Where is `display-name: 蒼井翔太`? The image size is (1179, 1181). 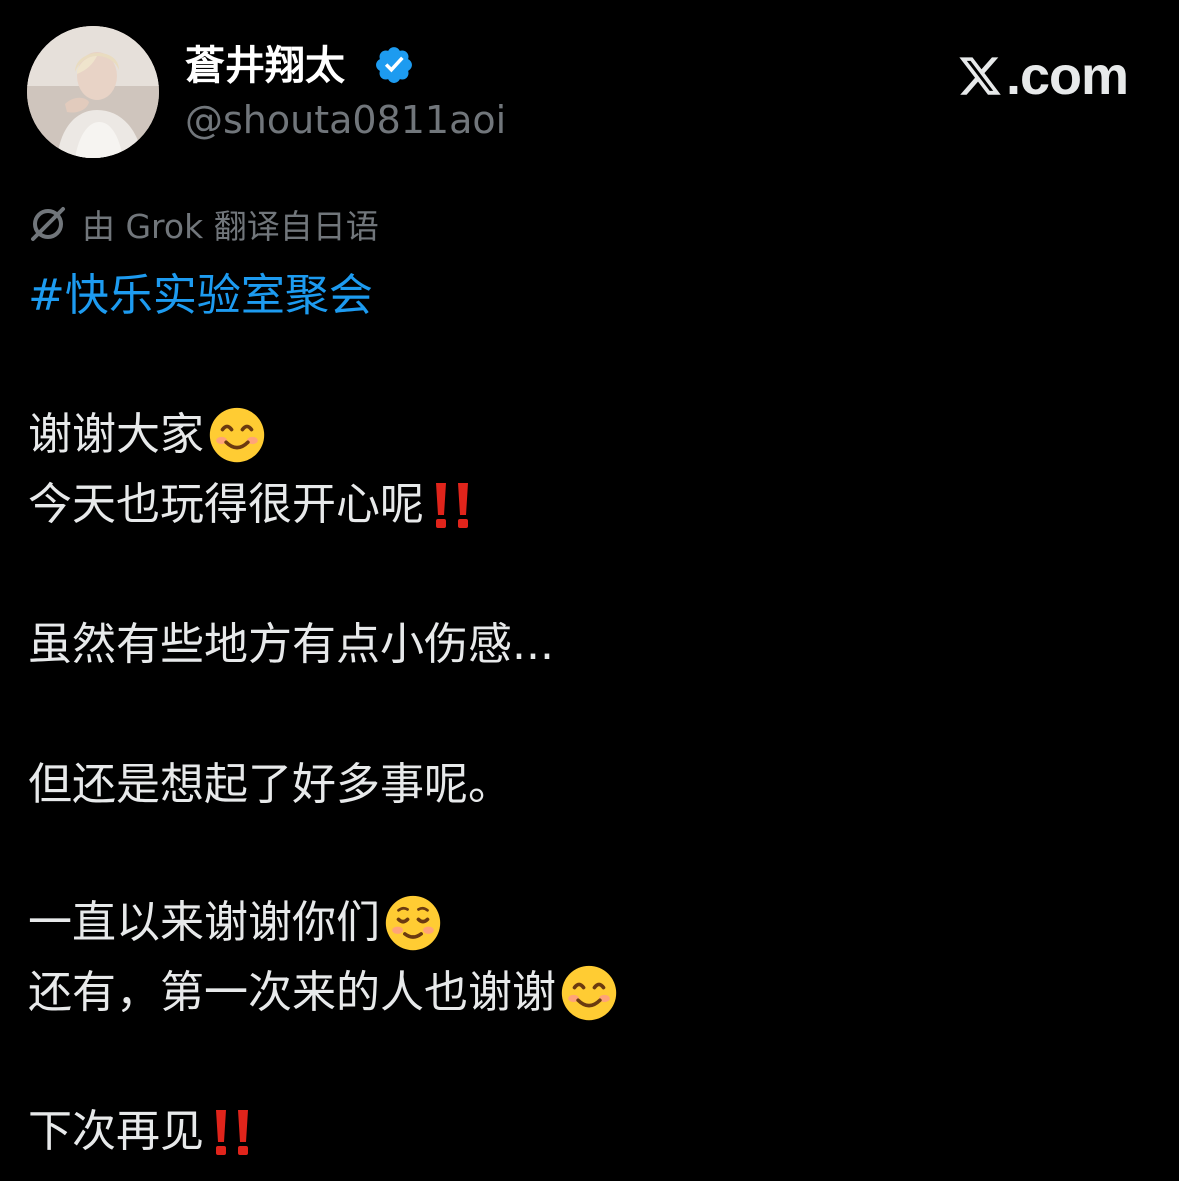 display-name: 蒼井翔太 is located at coordinates (265, 66).